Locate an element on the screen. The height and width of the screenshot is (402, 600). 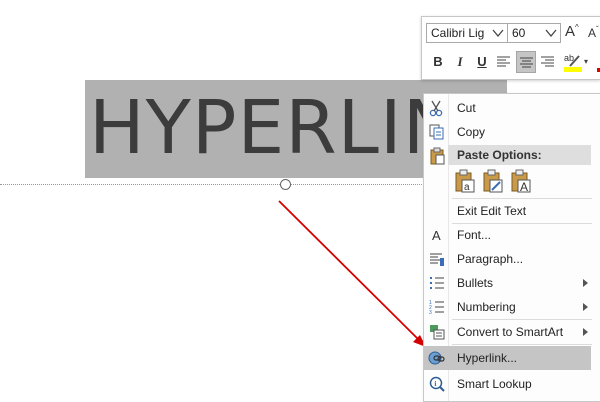
clipboard-icon is located at coordinates (437, 156).